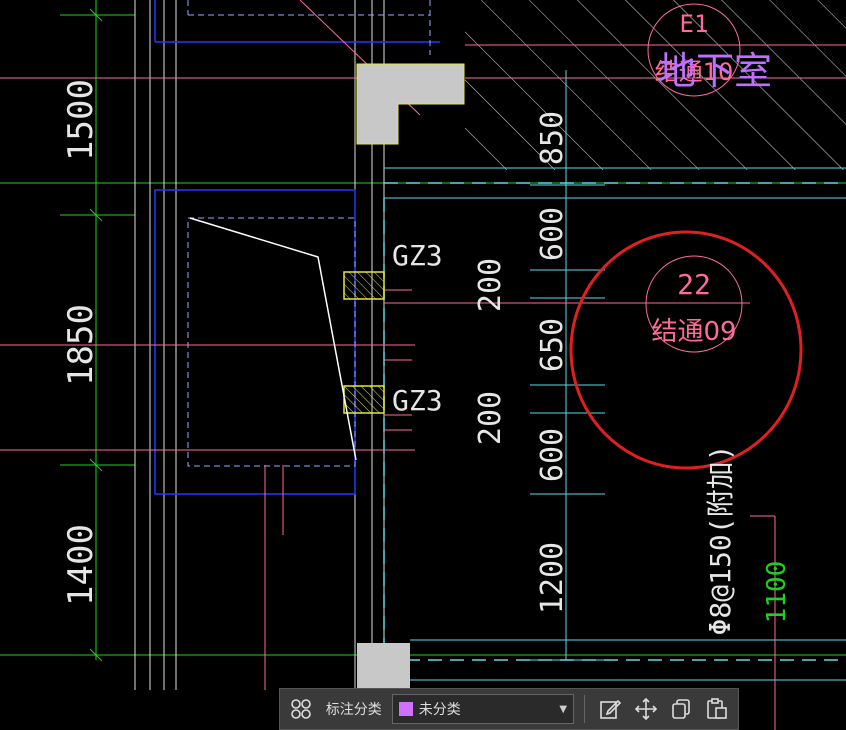  What do you see at coordinates (717, 709) in the screenshot?
I see `paste-icon` at bounding box center [717, 709].